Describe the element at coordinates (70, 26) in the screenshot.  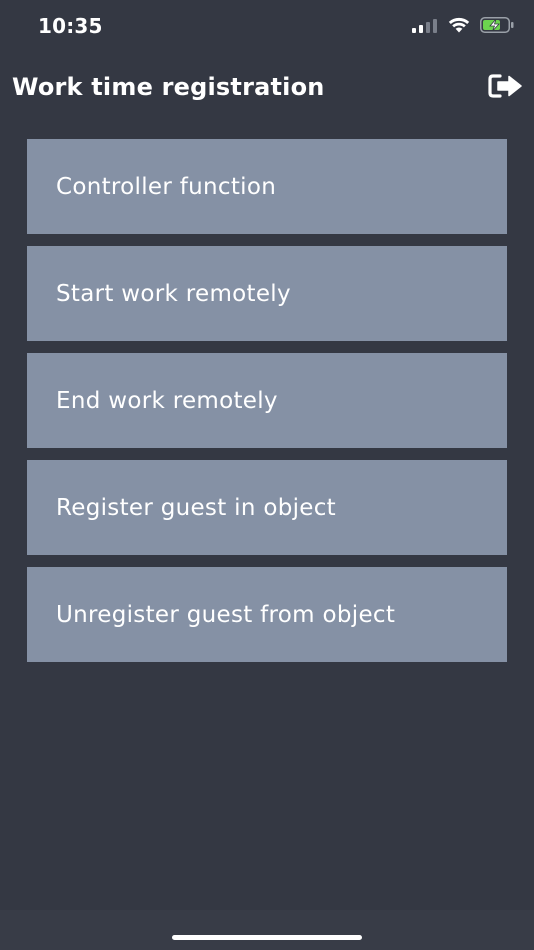
I see `status-time: 10:35` at that location.